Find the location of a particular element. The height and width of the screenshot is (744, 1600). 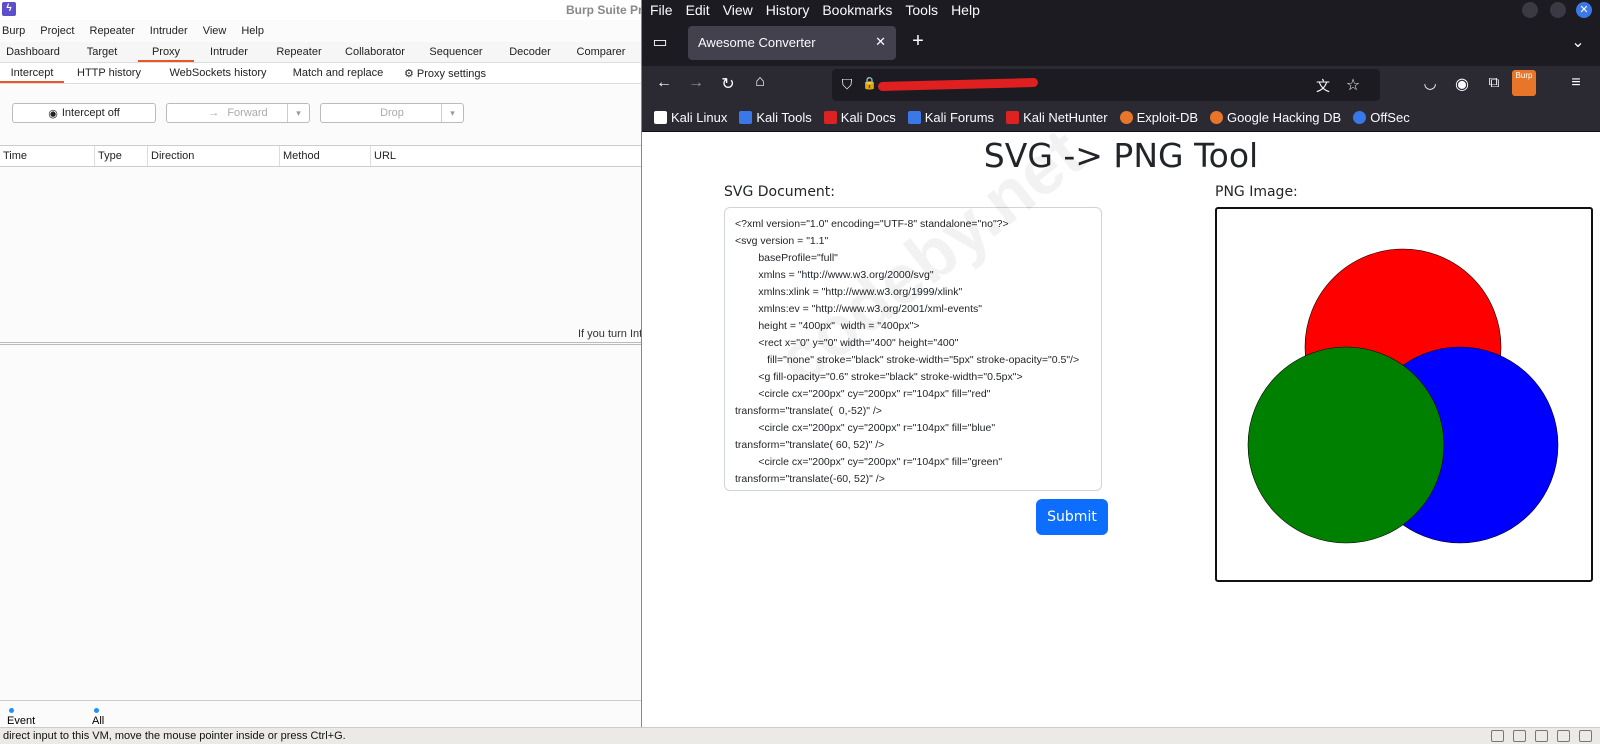

notification-dot-icon is located at coordinates (11, 710).